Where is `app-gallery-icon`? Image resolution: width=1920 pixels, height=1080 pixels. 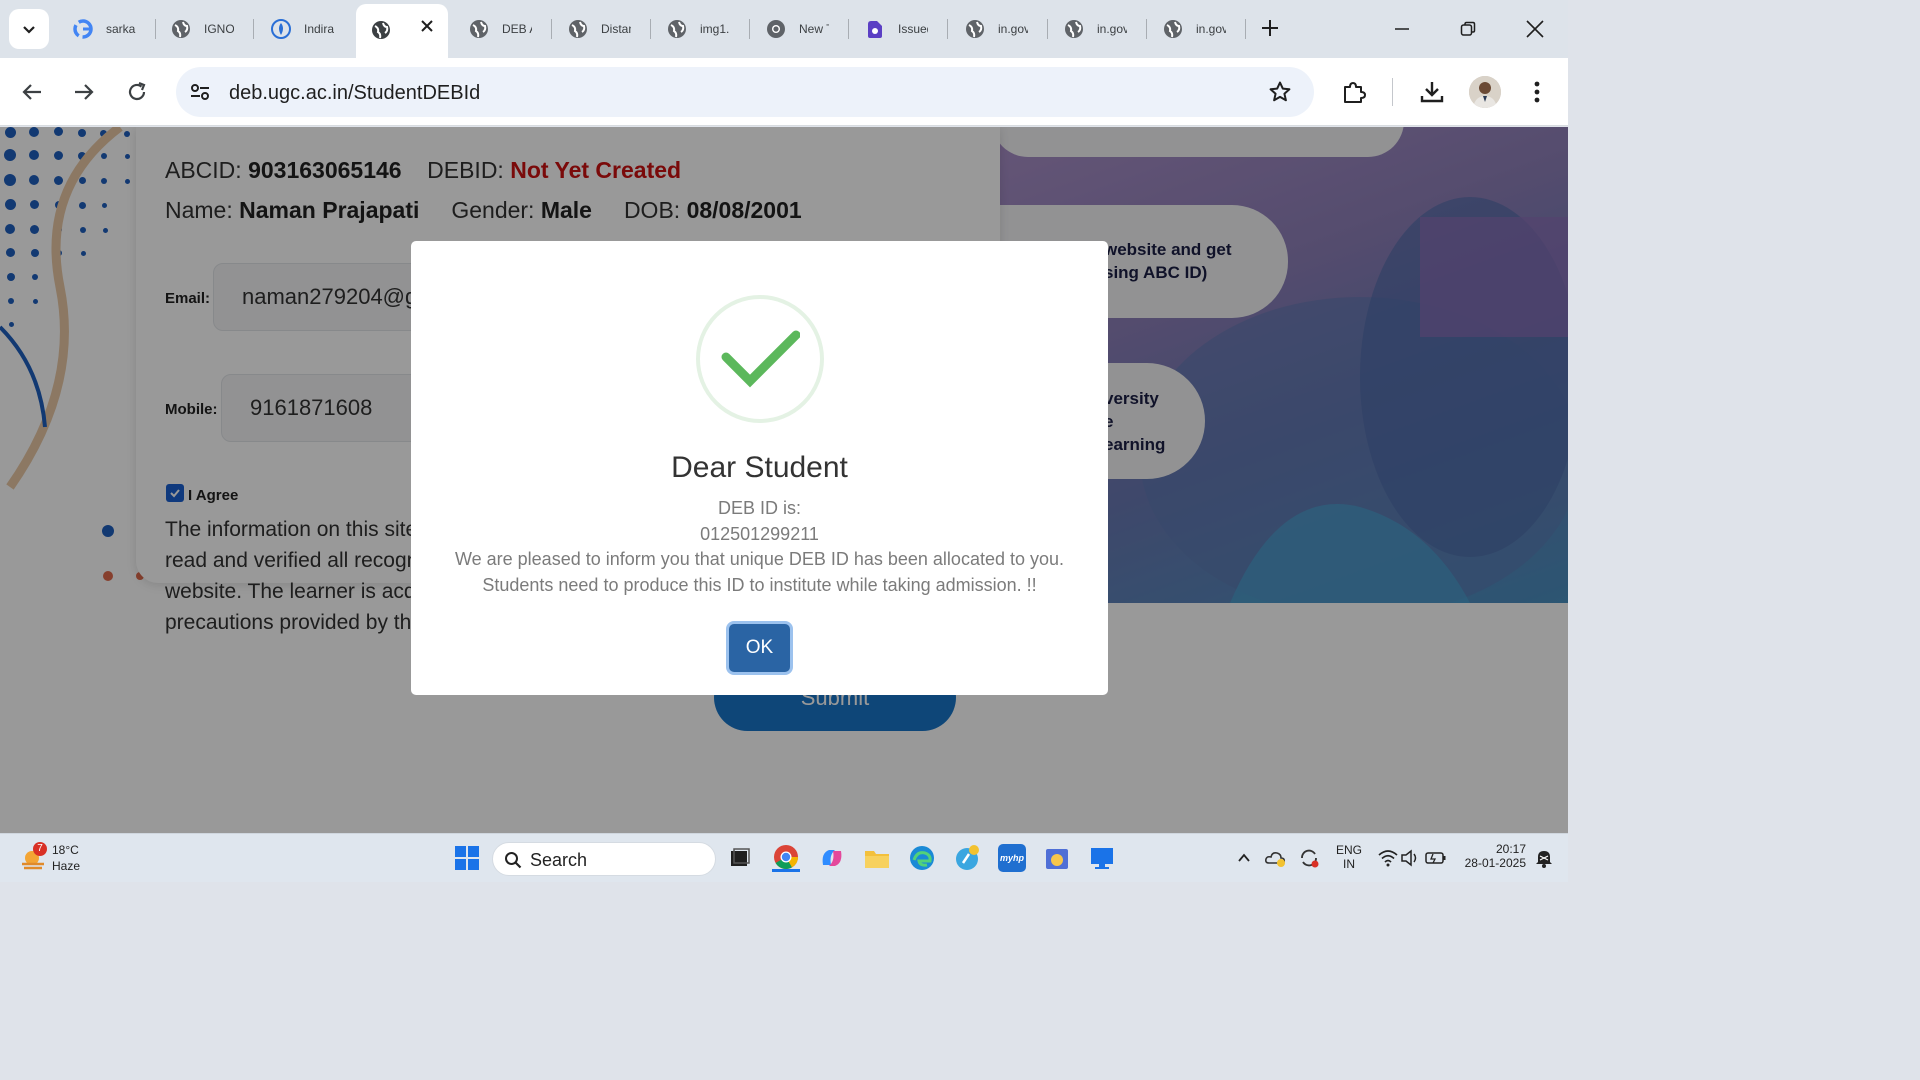 app-gallery-icon is located at coordinates (1057, 859).